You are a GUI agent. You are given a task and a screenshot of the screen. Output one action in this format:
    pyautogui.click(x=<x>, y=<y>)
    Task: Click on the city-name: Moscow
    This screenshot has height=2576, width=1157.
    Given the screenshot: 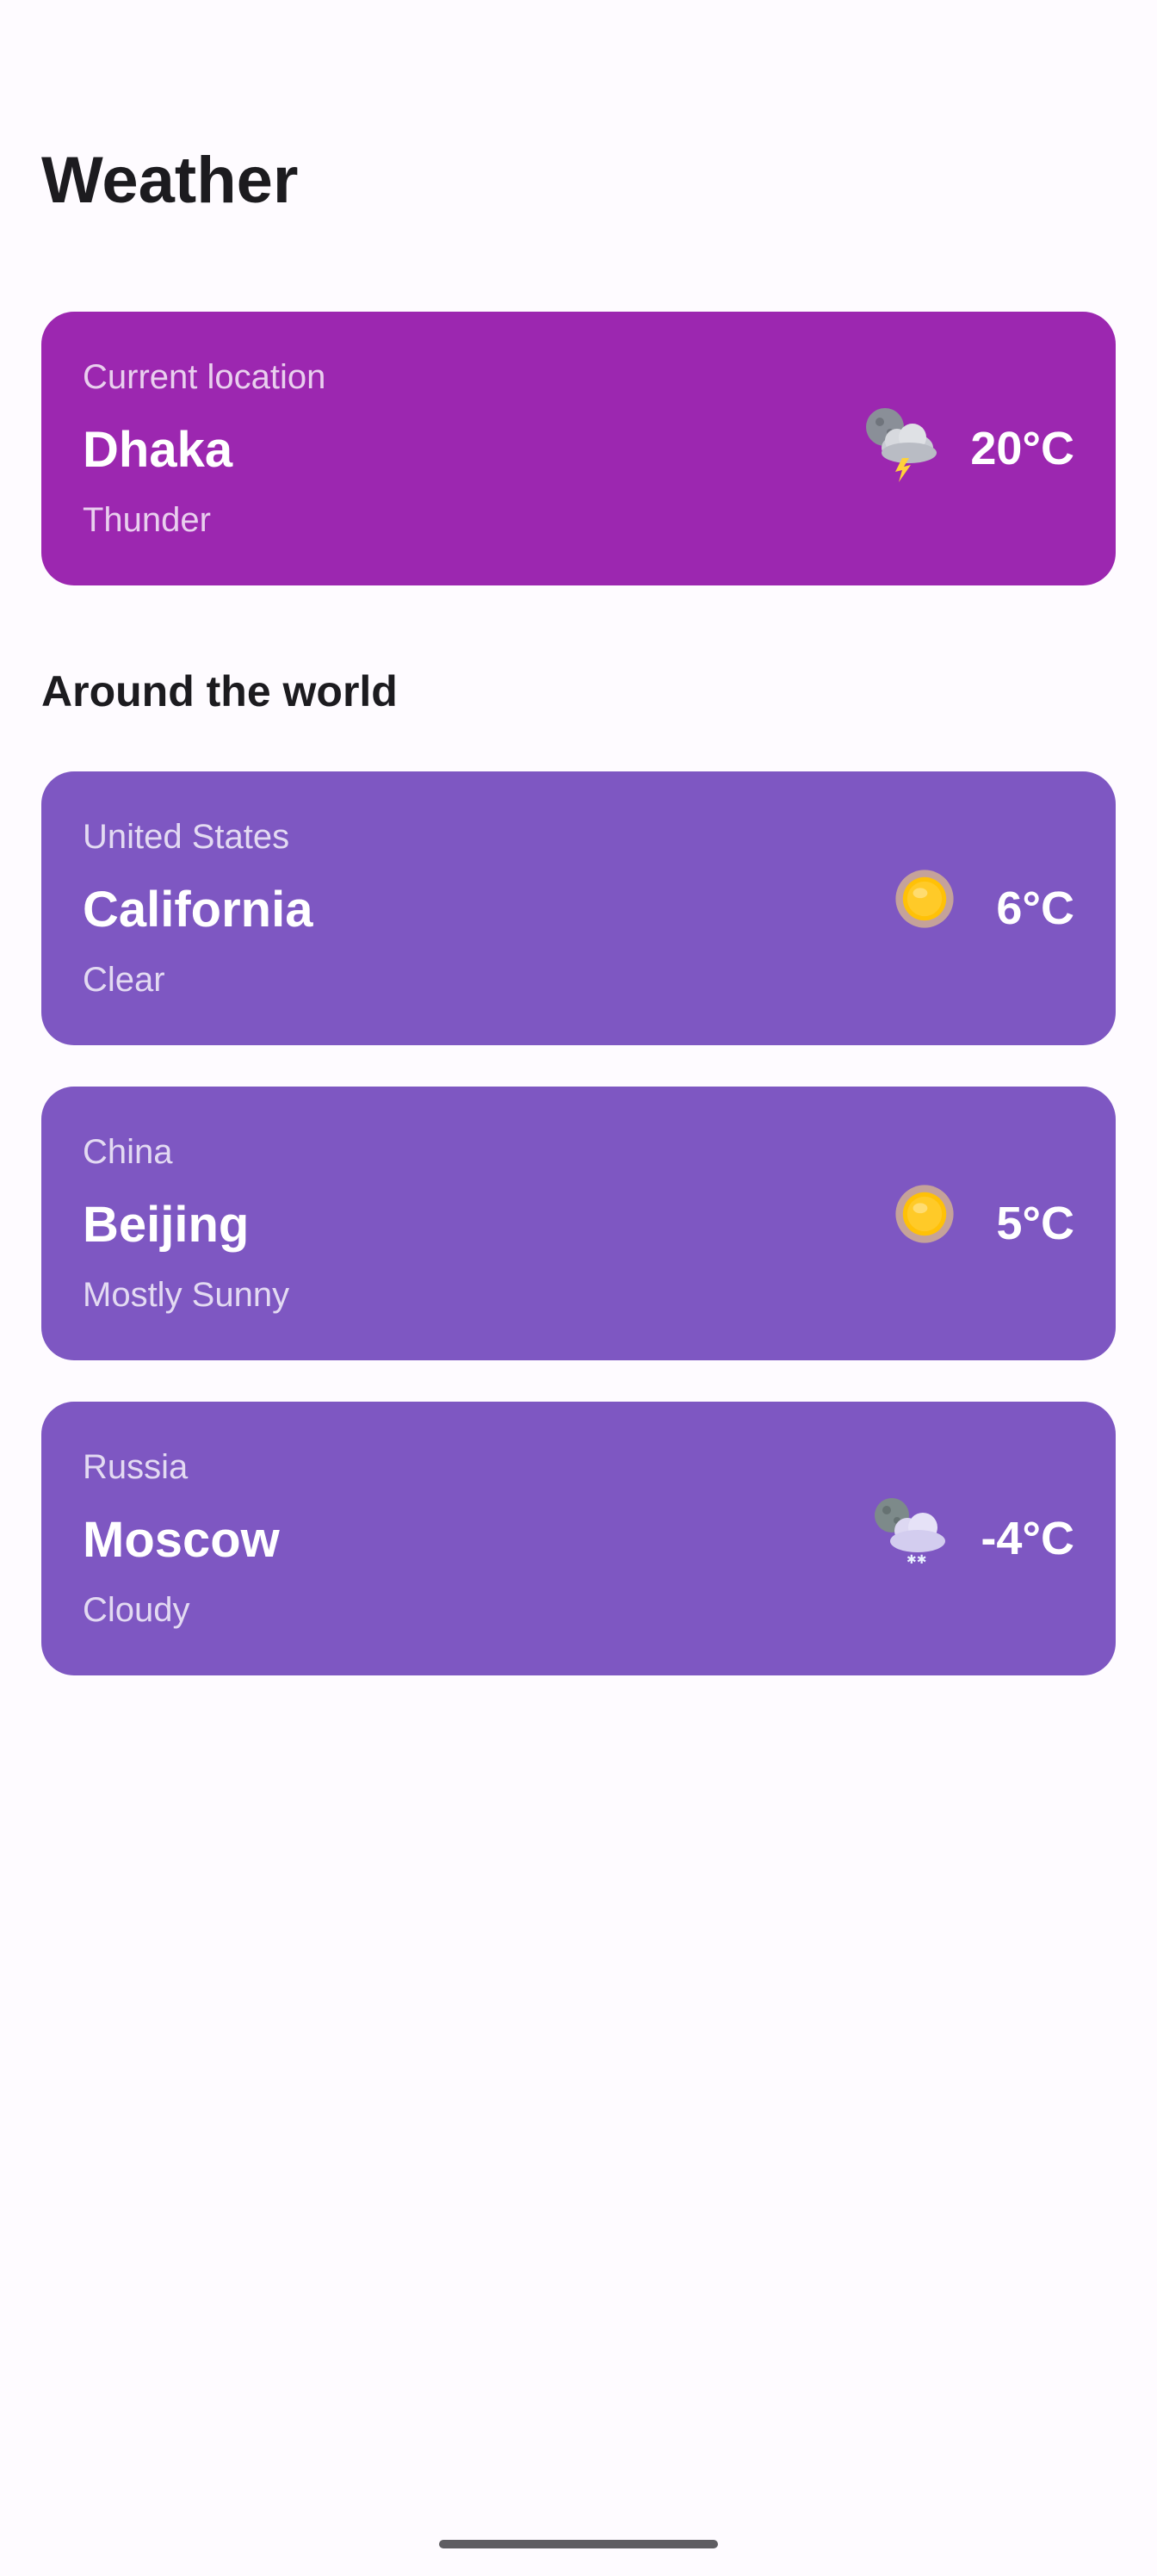 What is the action you would take?
    pyautogui.click(x=182, y=1540)
    